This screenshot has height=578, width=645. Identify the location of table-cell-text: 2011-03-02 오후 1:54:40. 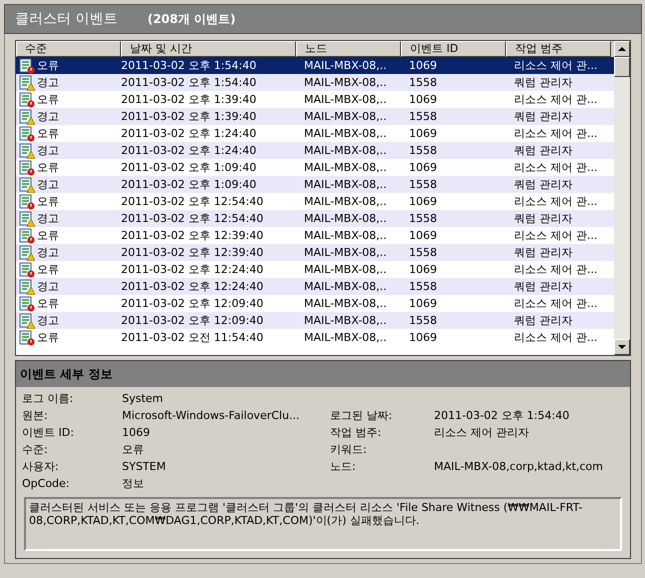
(189, 65).